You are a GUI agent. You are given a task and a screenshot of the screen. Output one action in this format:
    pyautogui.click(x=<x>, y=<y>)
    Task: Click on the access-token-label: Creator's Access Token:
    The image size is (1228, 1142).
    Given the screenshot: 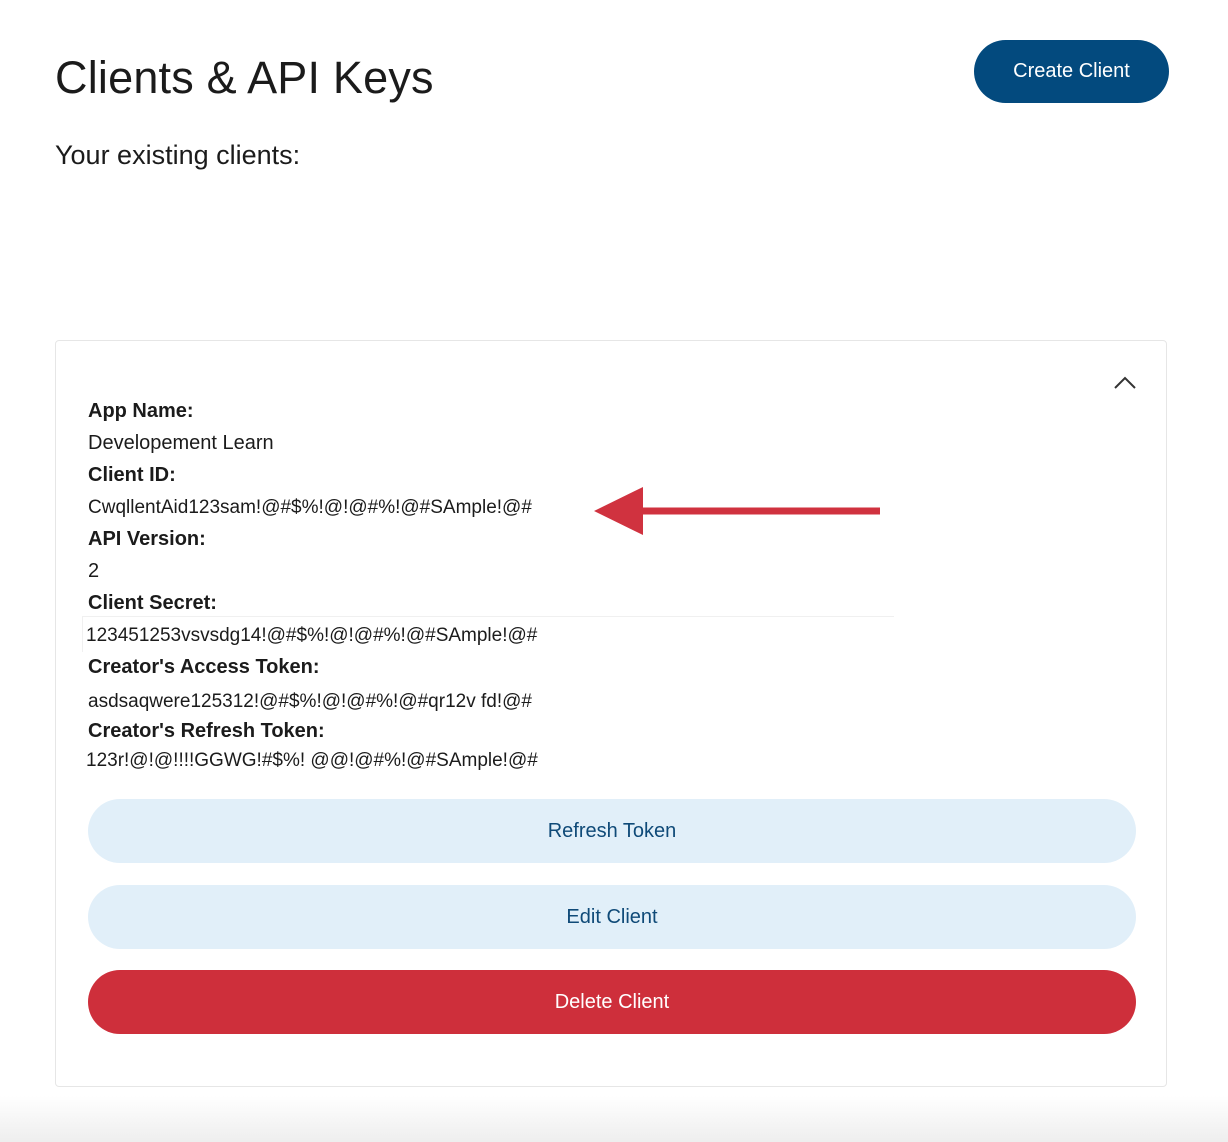 What is the action you would take?
    pyautogui.click(x=204, y=667)
    